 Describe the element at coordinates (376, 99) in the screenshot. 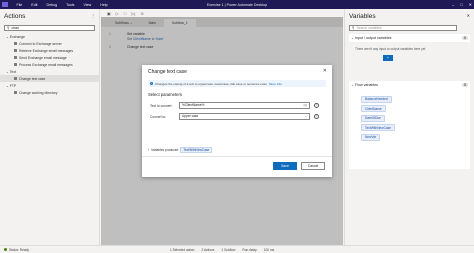

I see `variable-chip: BalanceNeeded` at that location.